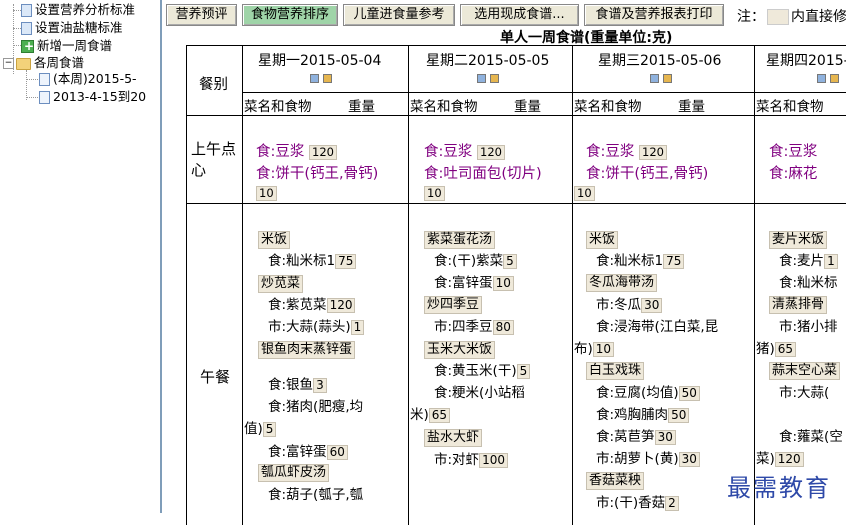 Image resolution: width=846 pixels, height=525 pixels. What do you see at coordinates (399, 15) in the screenshot?
I see `child-intake-reference-button: 儿童进食量参考` at bounding box center [399, 15].